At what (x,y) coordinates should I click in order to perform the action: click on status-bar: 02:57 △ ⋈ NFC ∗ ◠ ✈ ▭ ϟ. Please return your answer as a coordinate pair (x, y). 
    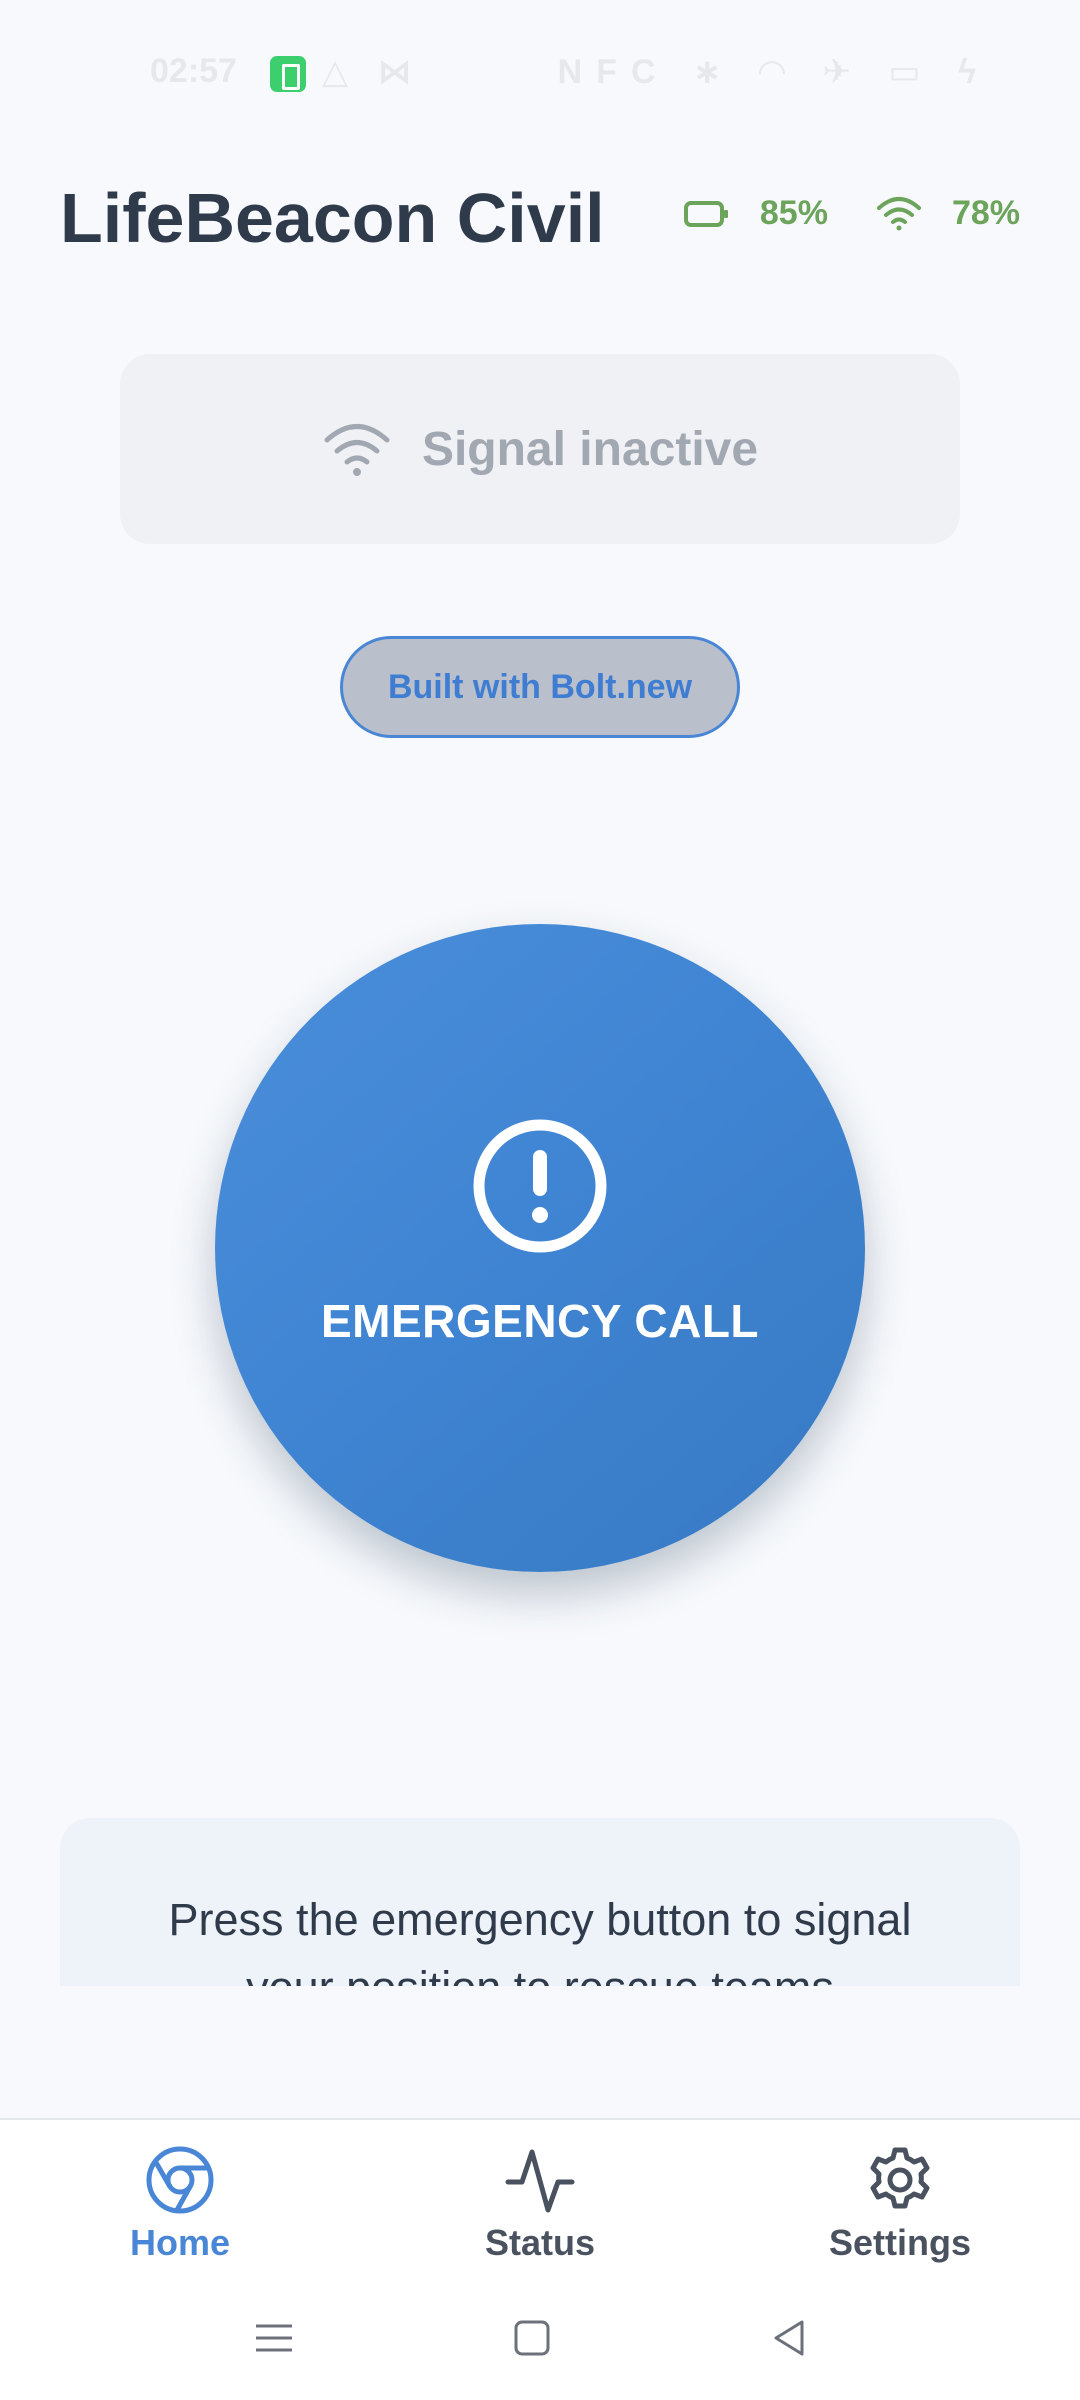
    Looking at the image, I should click on (540, 70).